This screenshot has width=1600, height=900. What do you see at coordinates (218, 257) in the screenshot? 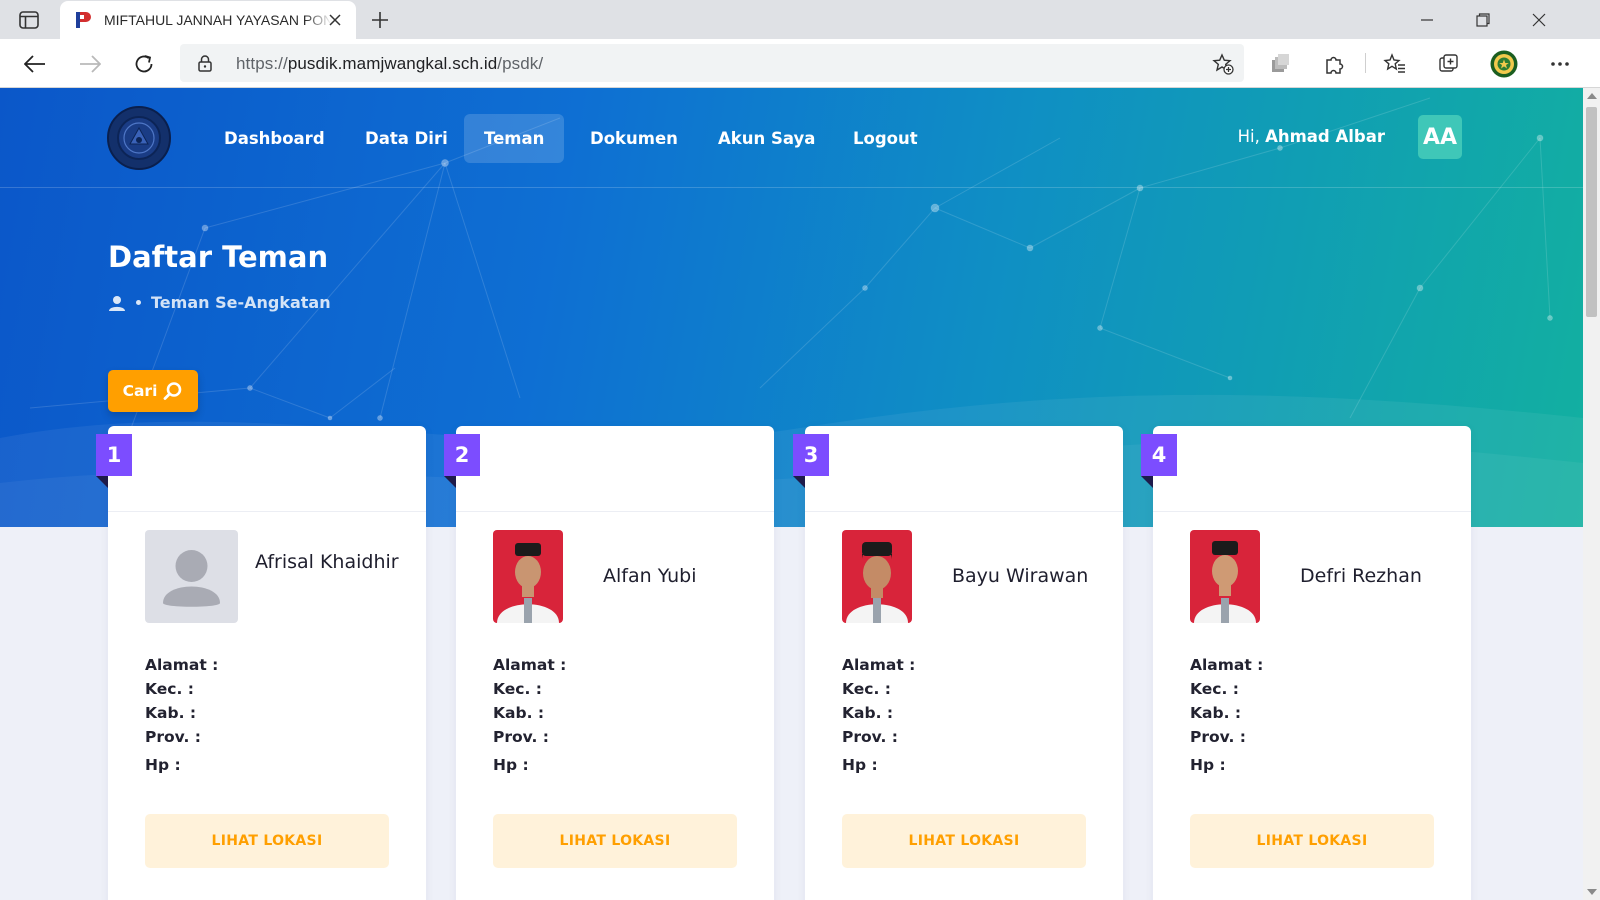
I see `page-title: Daftar Teman` at bounding box center [218, 257].